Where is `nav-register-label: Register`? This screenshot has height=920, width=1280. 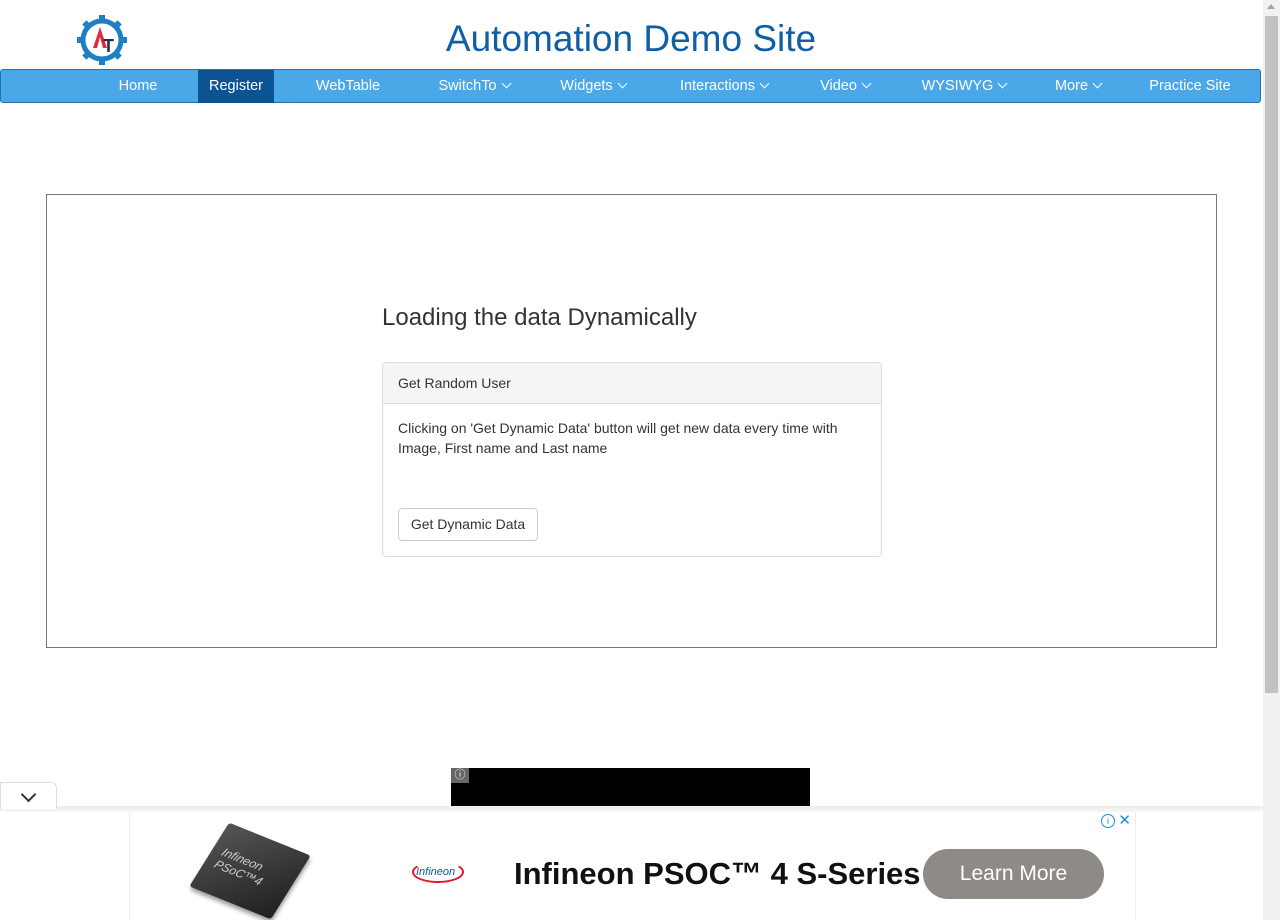 nav-register-label: Register is located at coordinates (236, 86).